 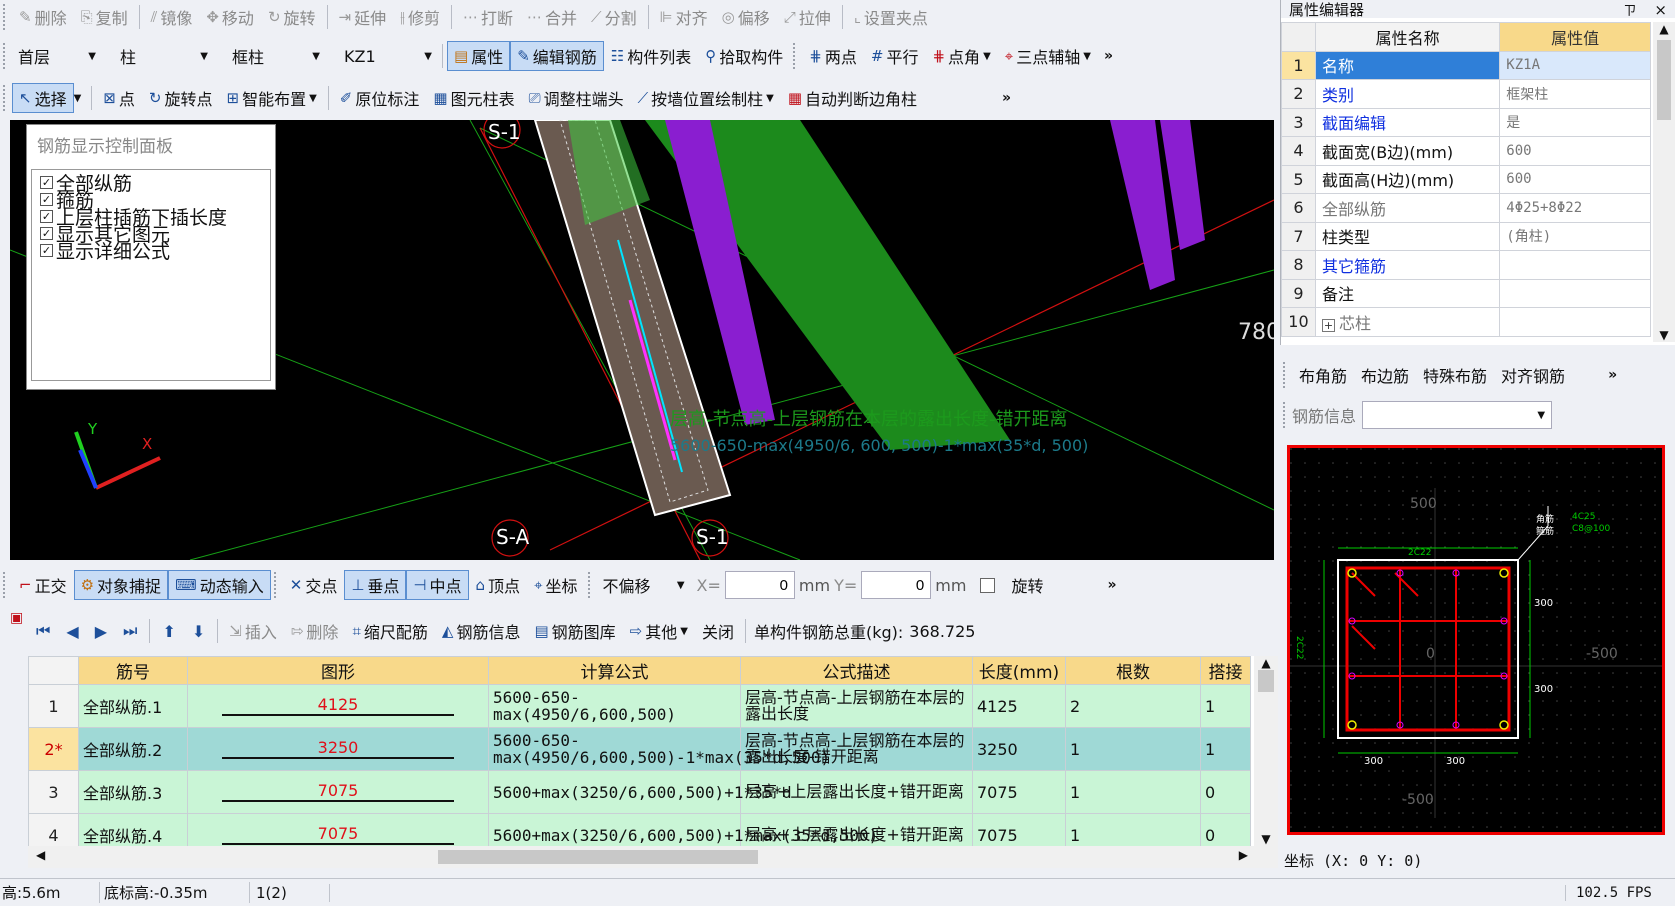 I want to click on scroll-thumb, so click(x=1664, y=80).